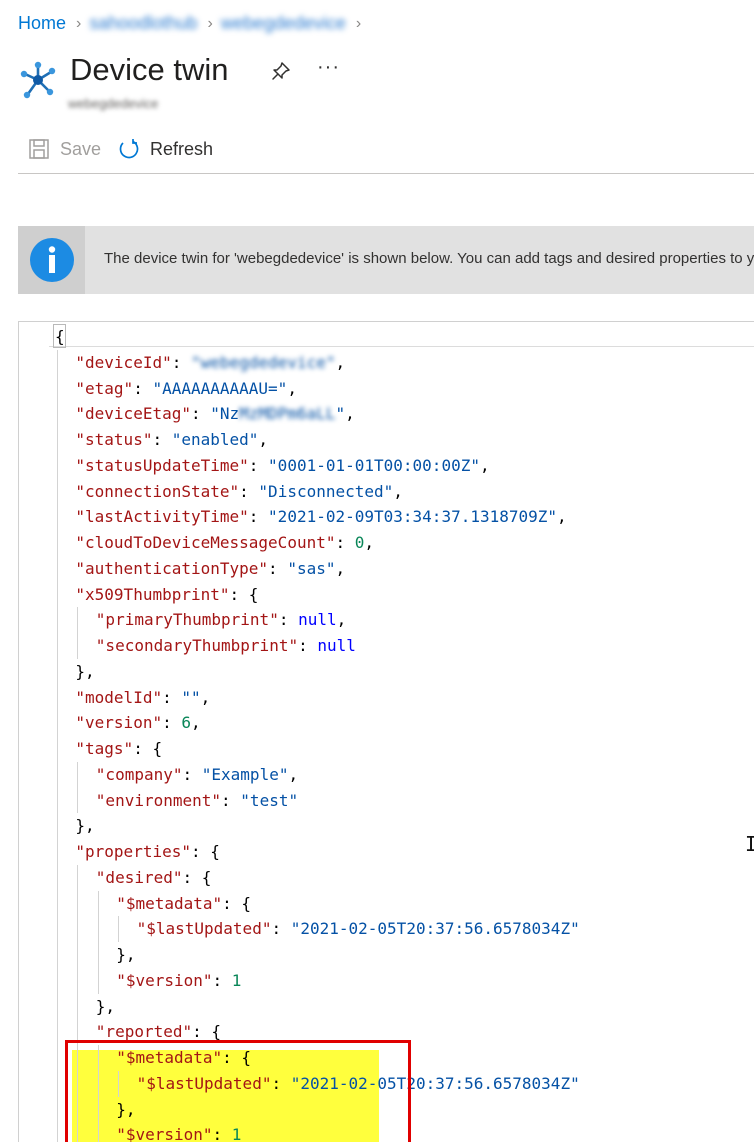  I want to click on code-line: "deviceEtag": "NzMzMDPm6aLL",, so click(214, 414).